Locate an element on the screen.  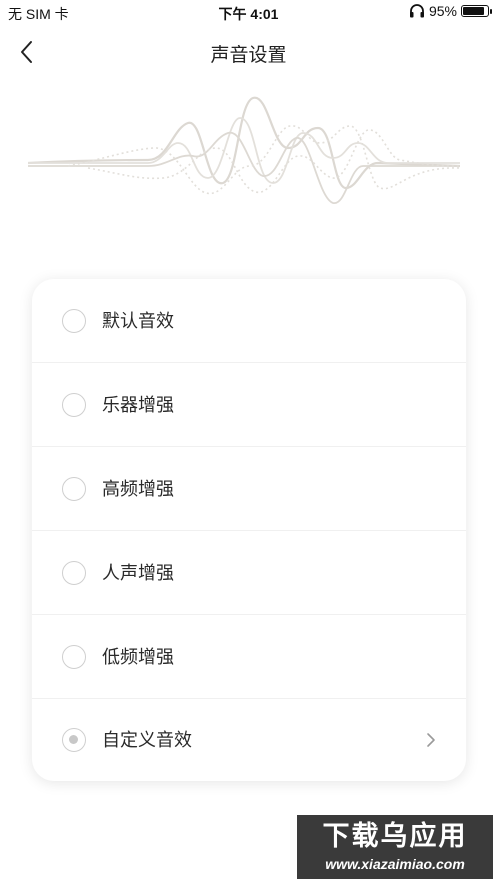
chevron-right-icon is located at coordinates (431, 740).